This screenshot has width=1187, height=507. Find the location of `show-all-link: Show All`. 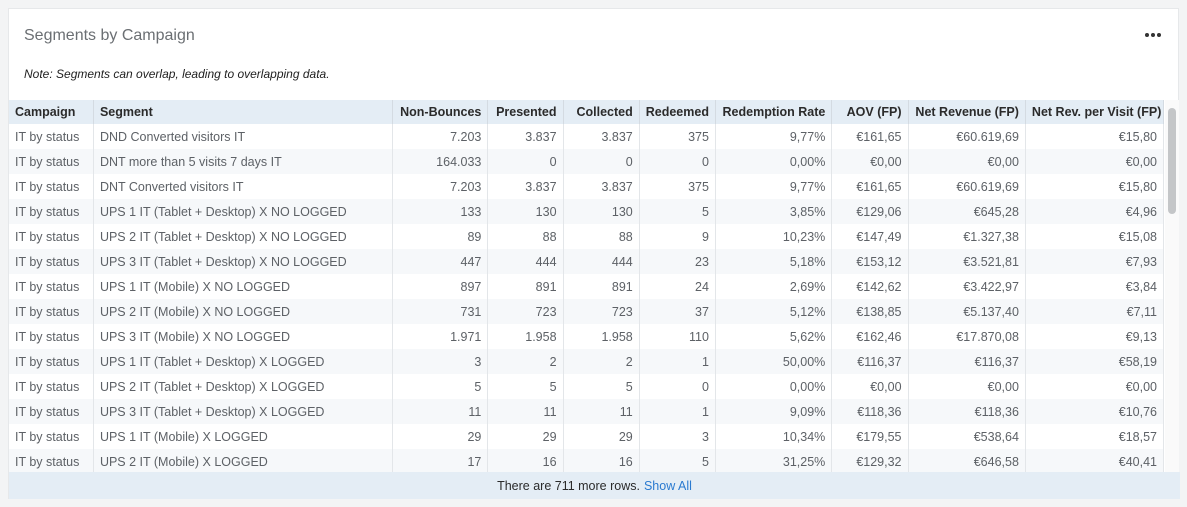

show-all-link: Show All is located at coordinates (668, 486).